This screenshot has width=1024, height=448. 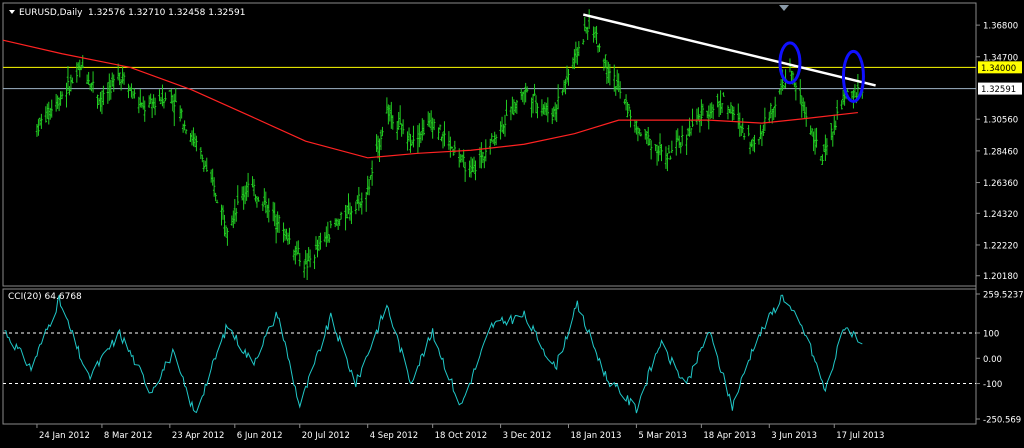 What do you see at coordinates (992, 360) in the screenshot?
I see `cci-tick-label: 0.00` at bounding box center [992, 360].